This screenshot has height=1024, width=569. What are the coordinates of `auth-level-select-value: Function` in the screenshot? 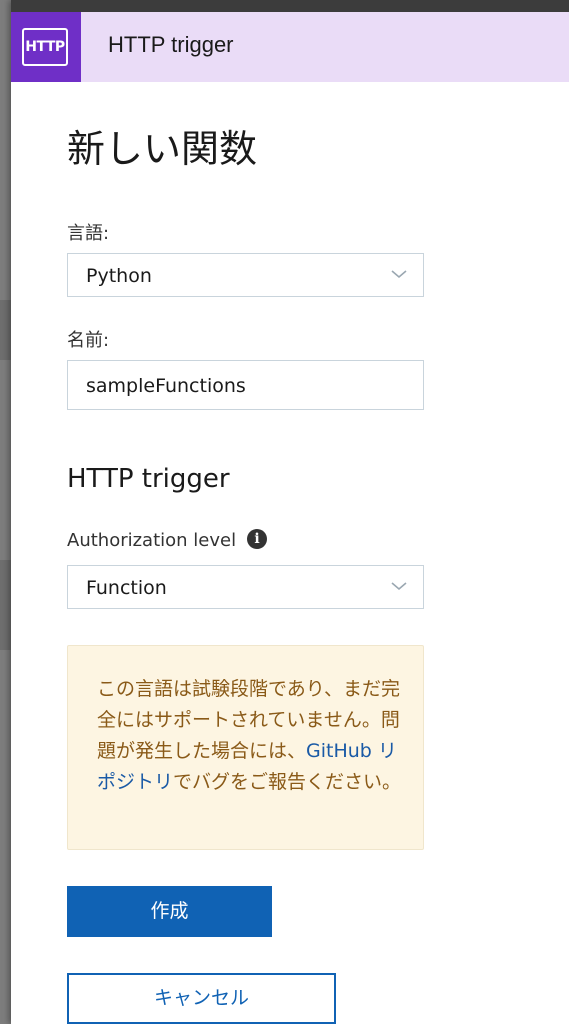 It's located at (126, 588).